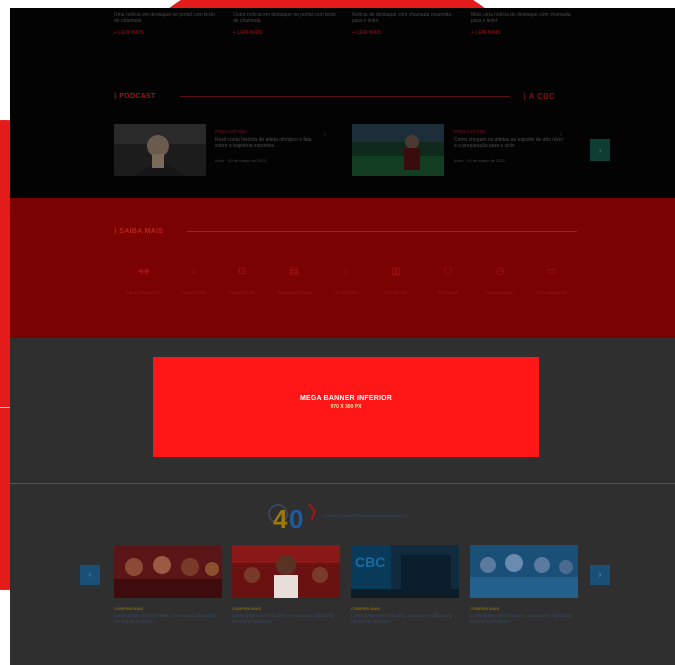 The image size is (675, 665). Describe the element at coordinates (90, 575) in the screenshot. I see `carousel-prev-button: ‹` at that location.